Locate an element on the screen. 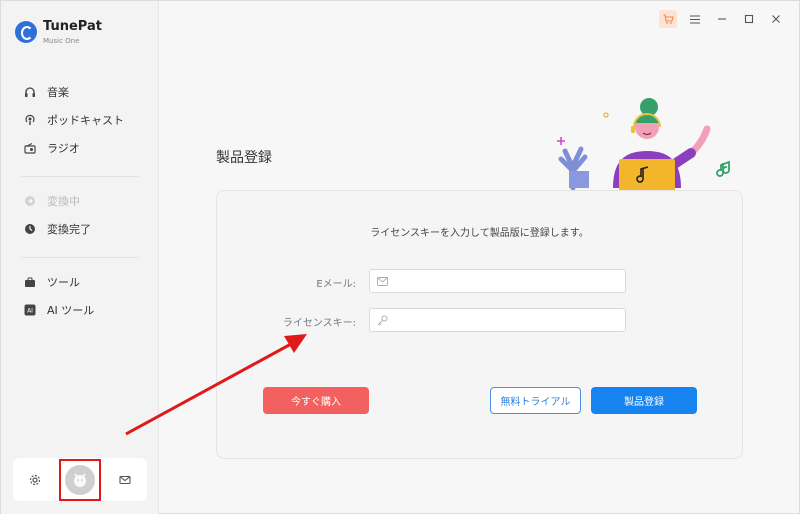 Image resolution: width=800 pixels, height=514 pixels. email-input is located at coordinates (504, 281).